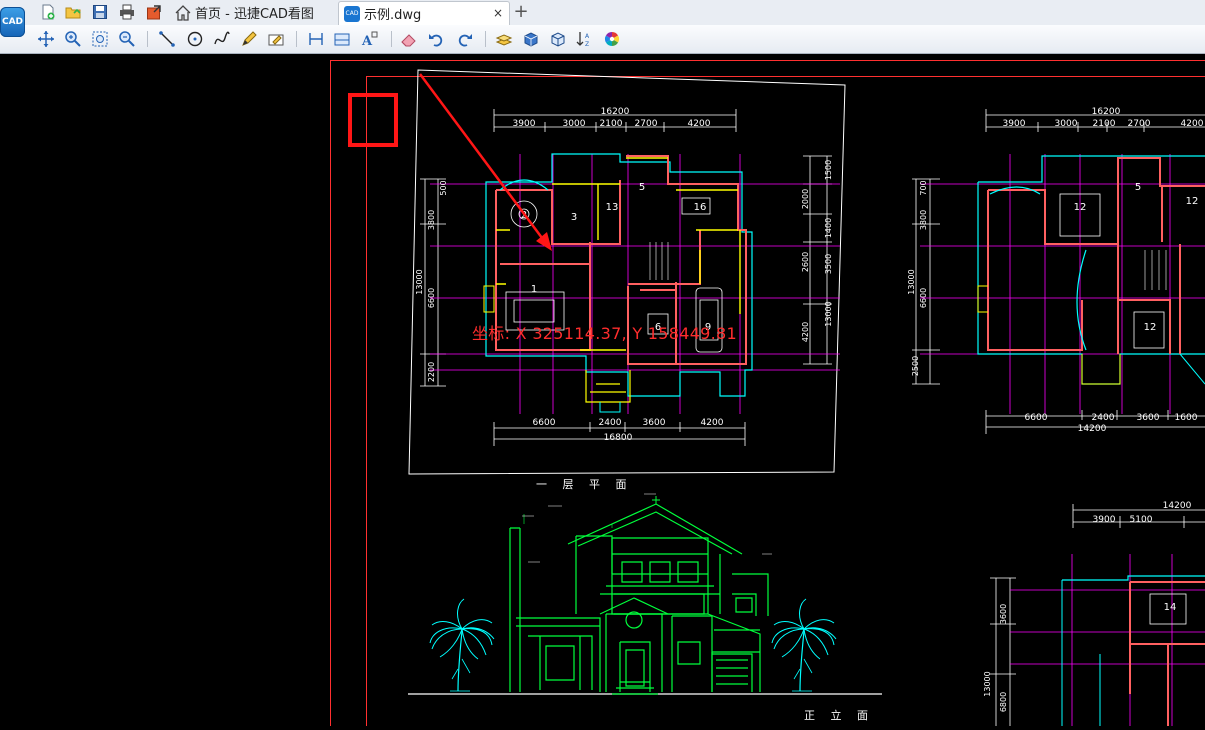  I want to click on dim-top-total: 16200, so click(615, 112).